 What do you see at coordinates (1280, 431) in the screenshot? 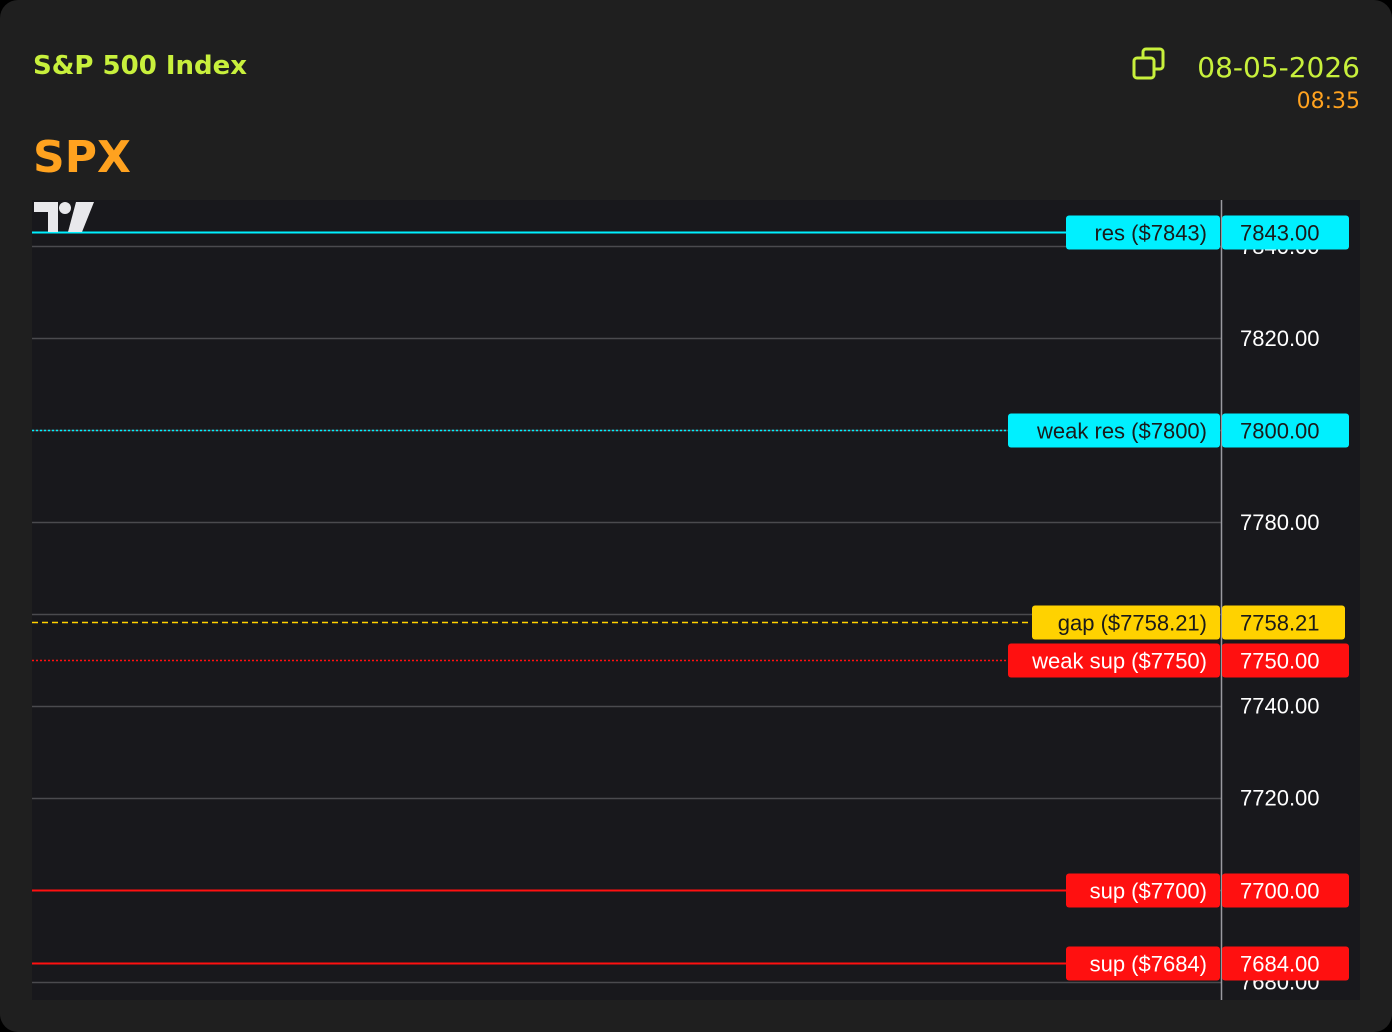
I see `axis-price-label: 7800.00` at bounding box center [1280, 431].